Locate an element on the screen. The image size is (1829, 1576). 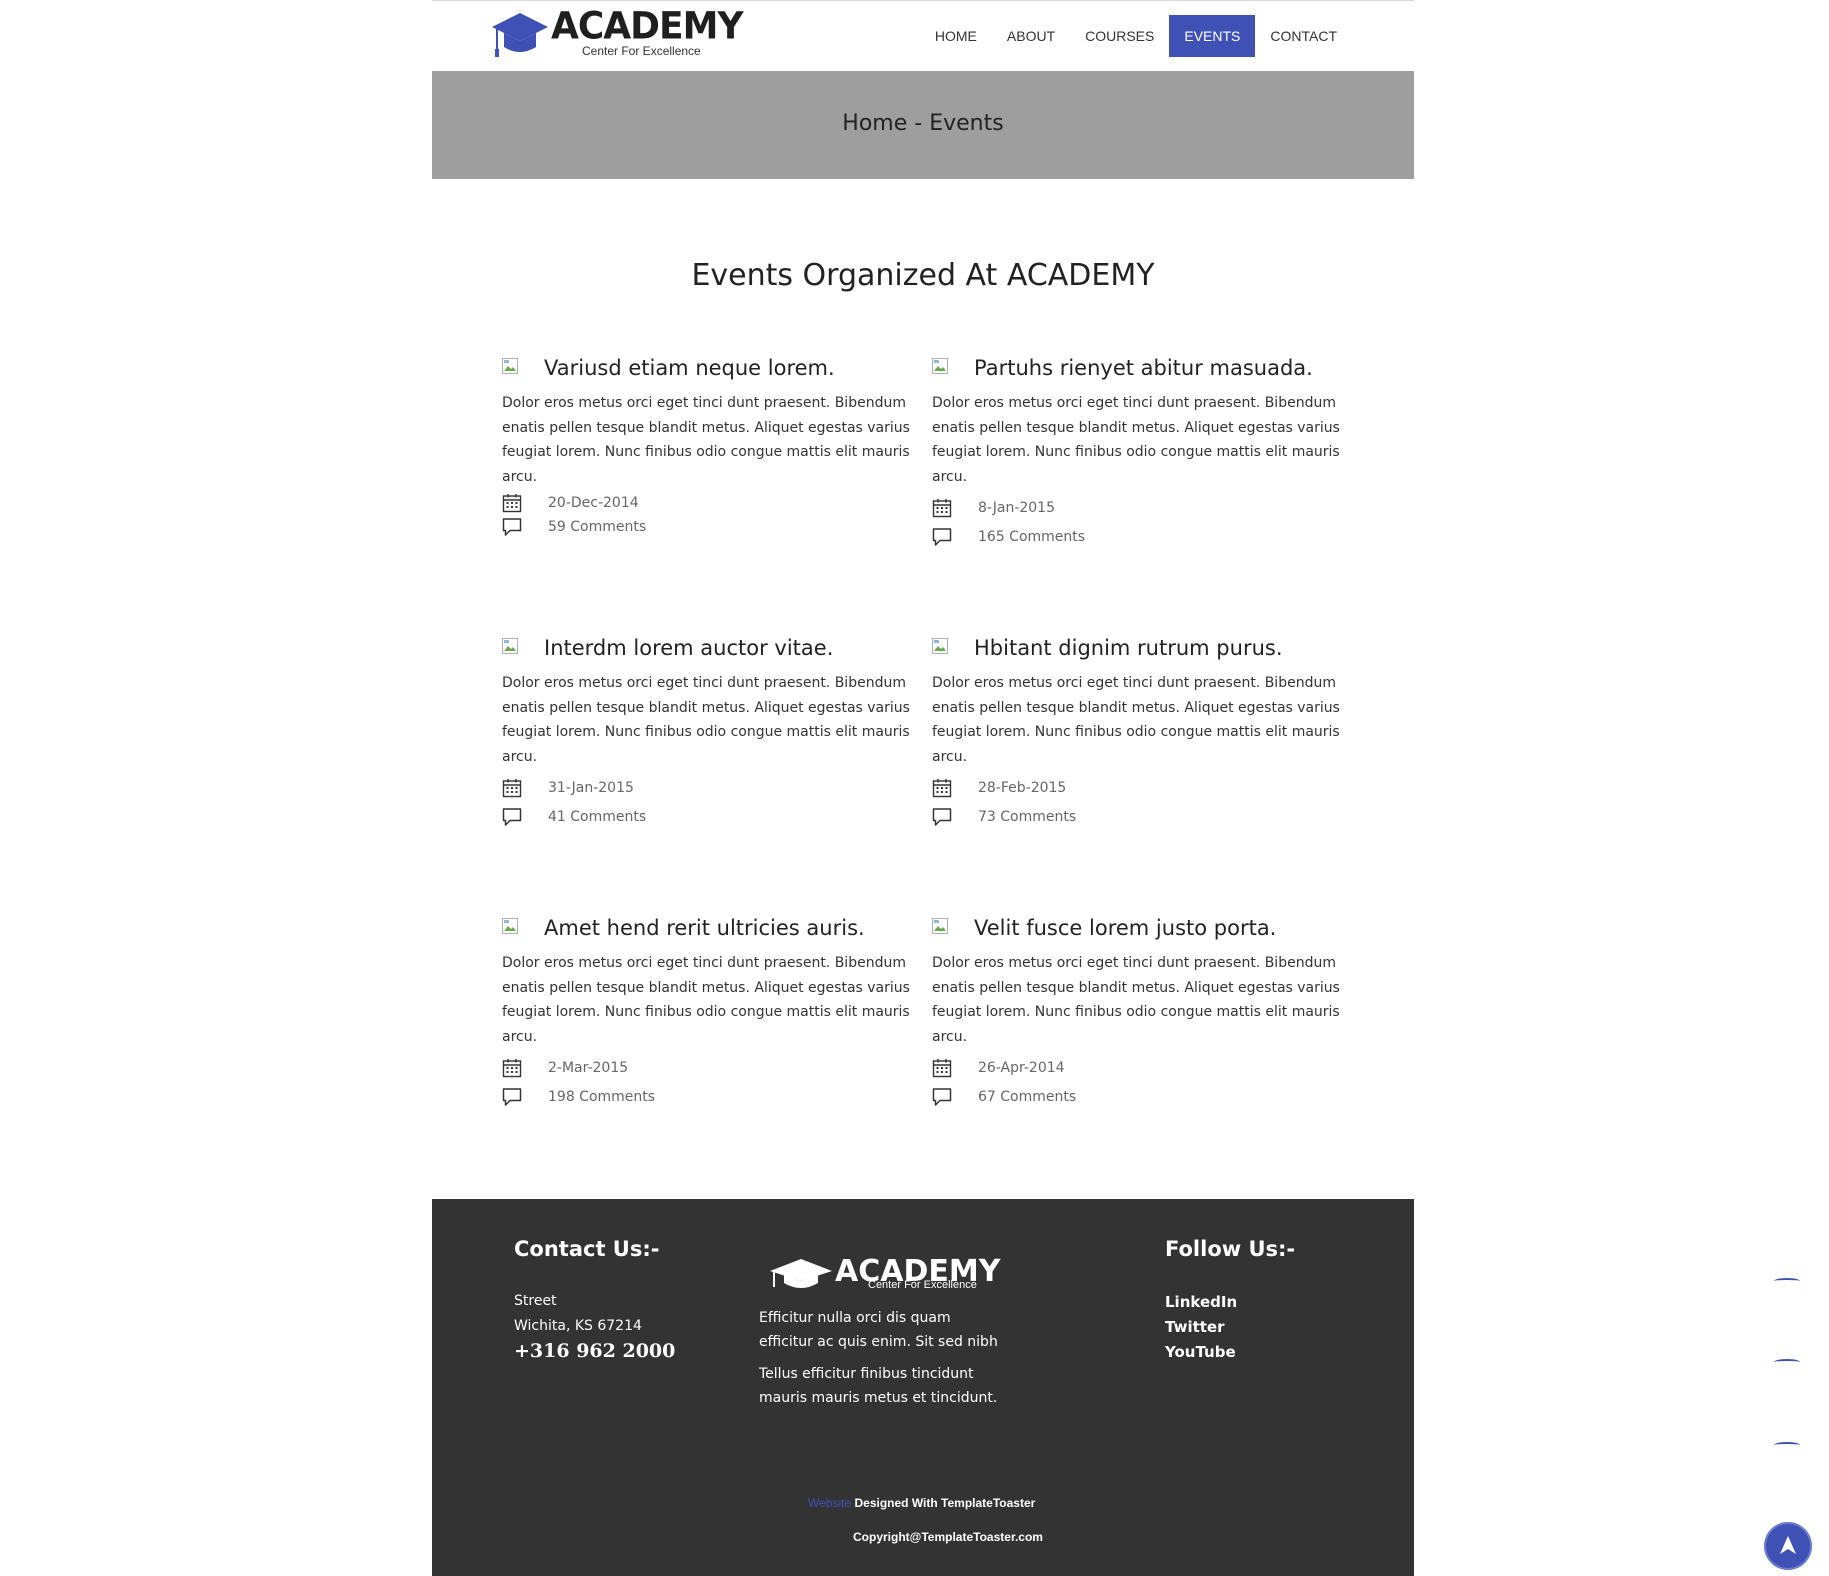
event-title: Partuhs rienyet abitur masuada. is located at coordinates (1143, 368).